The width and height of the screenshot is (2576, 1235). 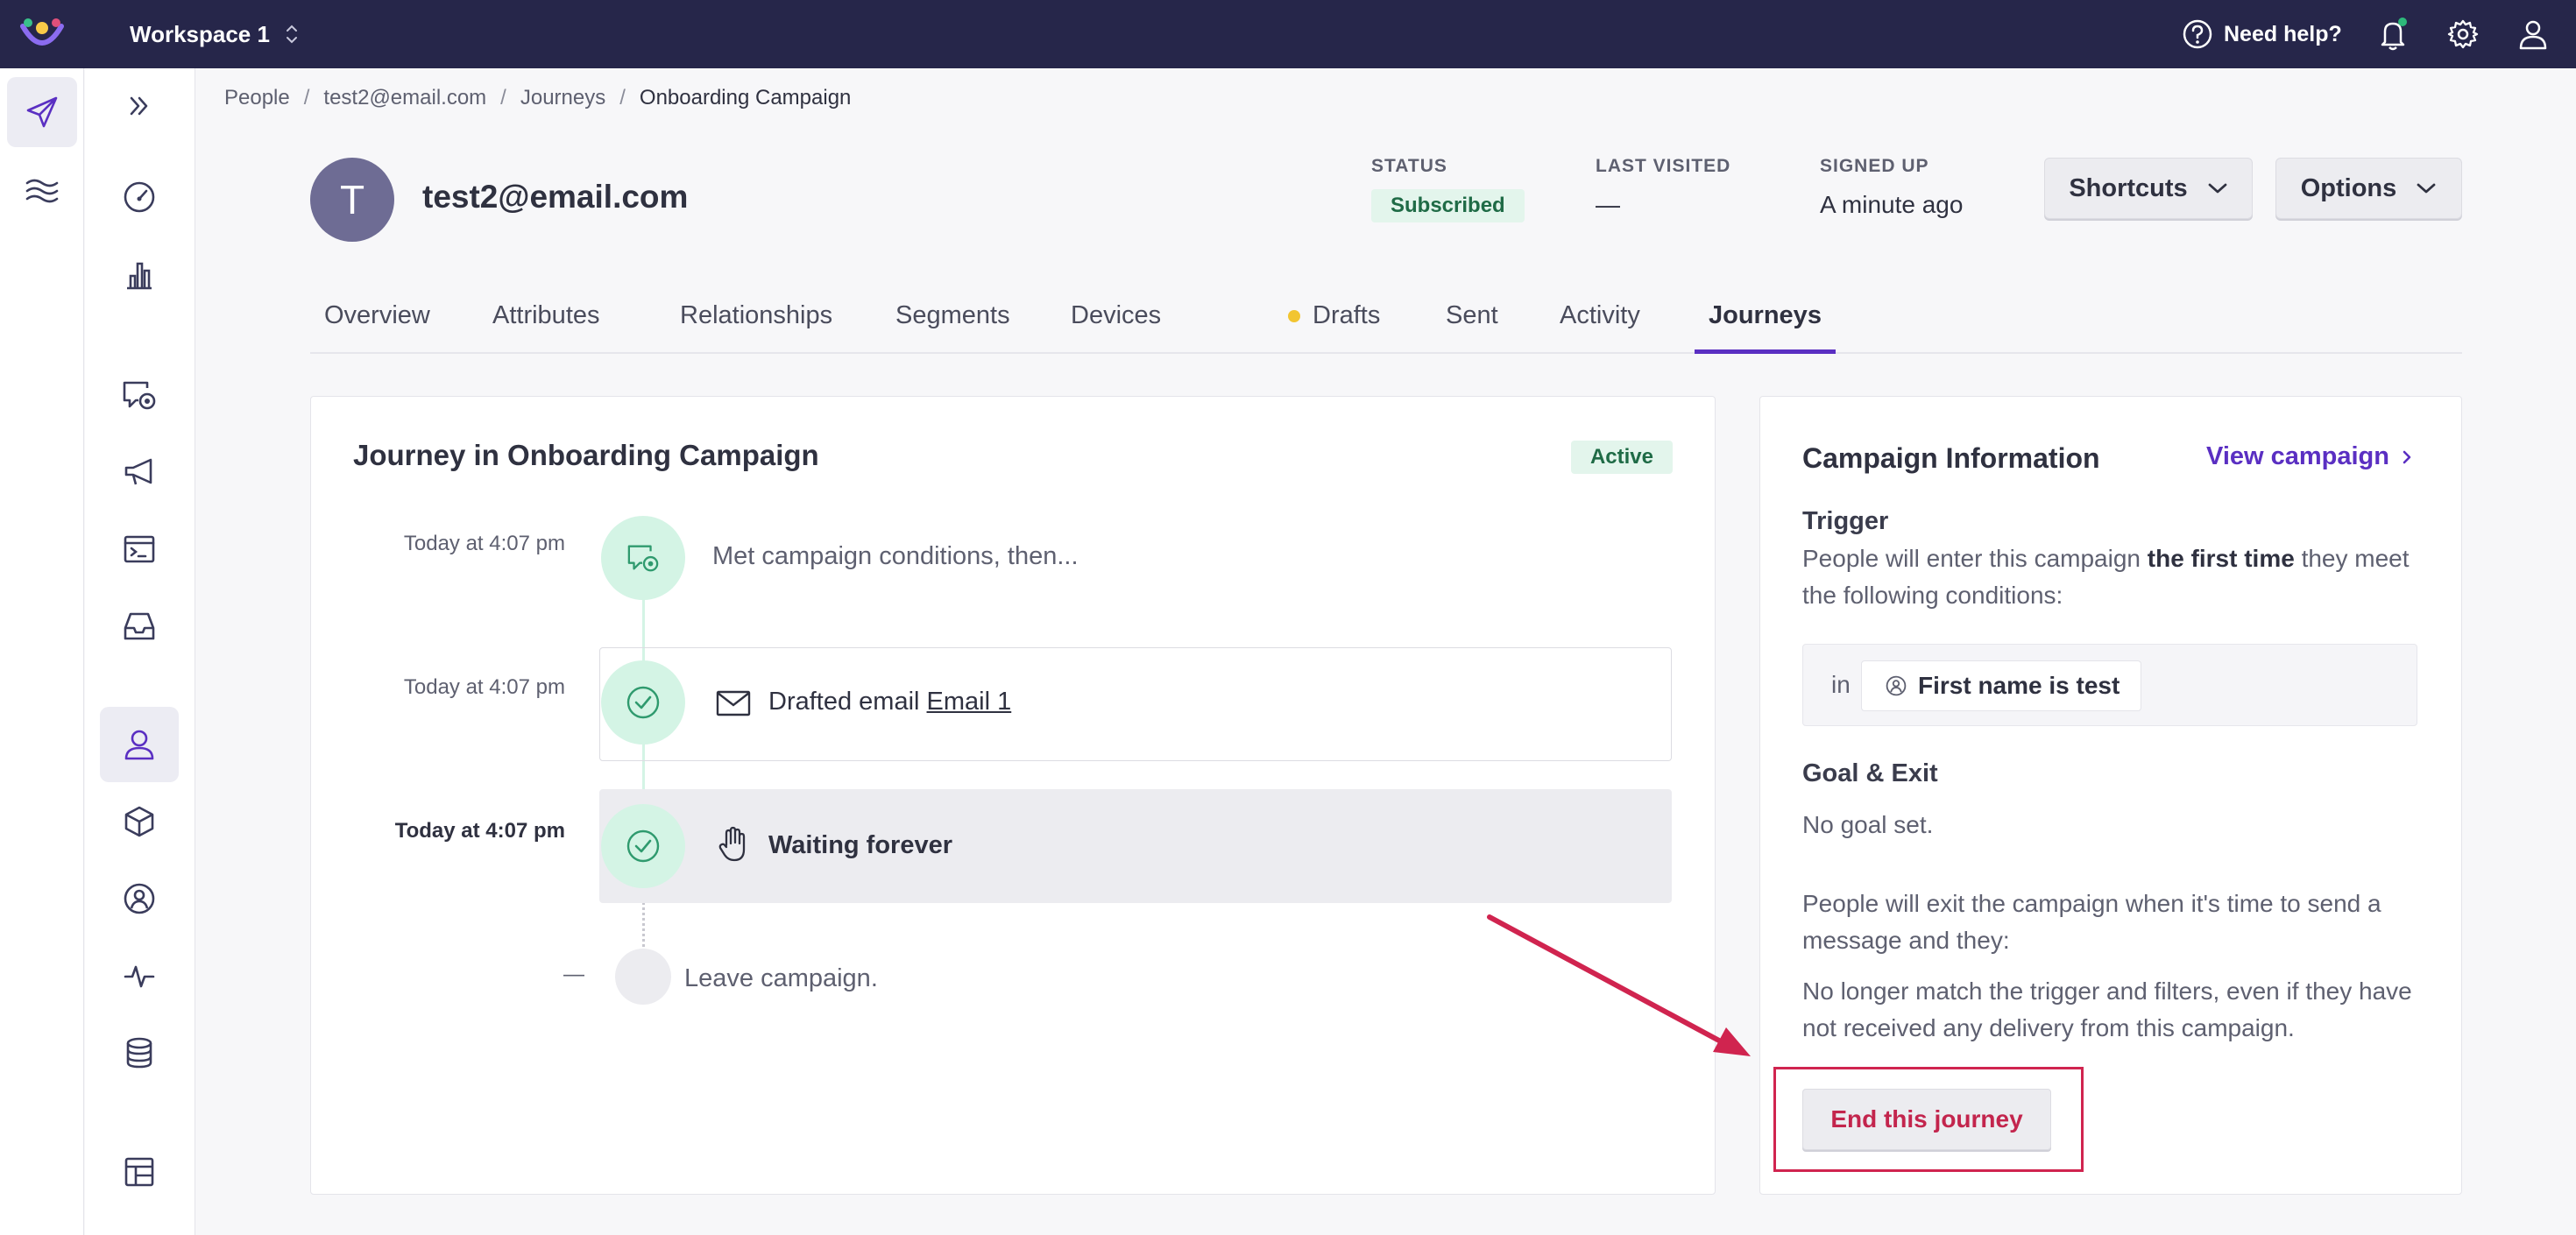 I want to click on sidebar-expand, so click(x=139, y=106).